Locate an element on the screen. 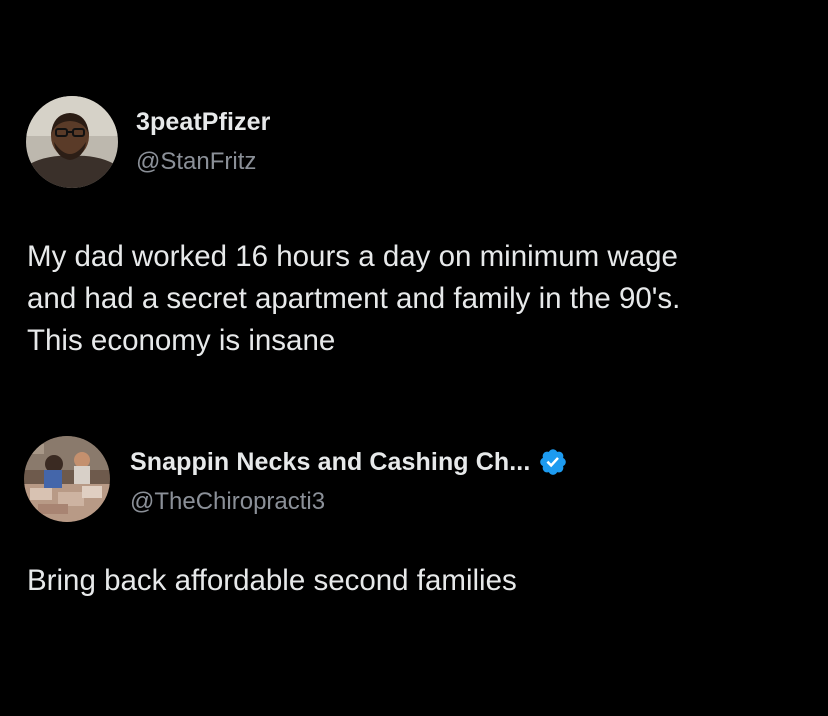 Image resolution: width=828 pixels, height=716 pixels. post-text-line: Bring back affordable second families is located at coordinates (272, 580).